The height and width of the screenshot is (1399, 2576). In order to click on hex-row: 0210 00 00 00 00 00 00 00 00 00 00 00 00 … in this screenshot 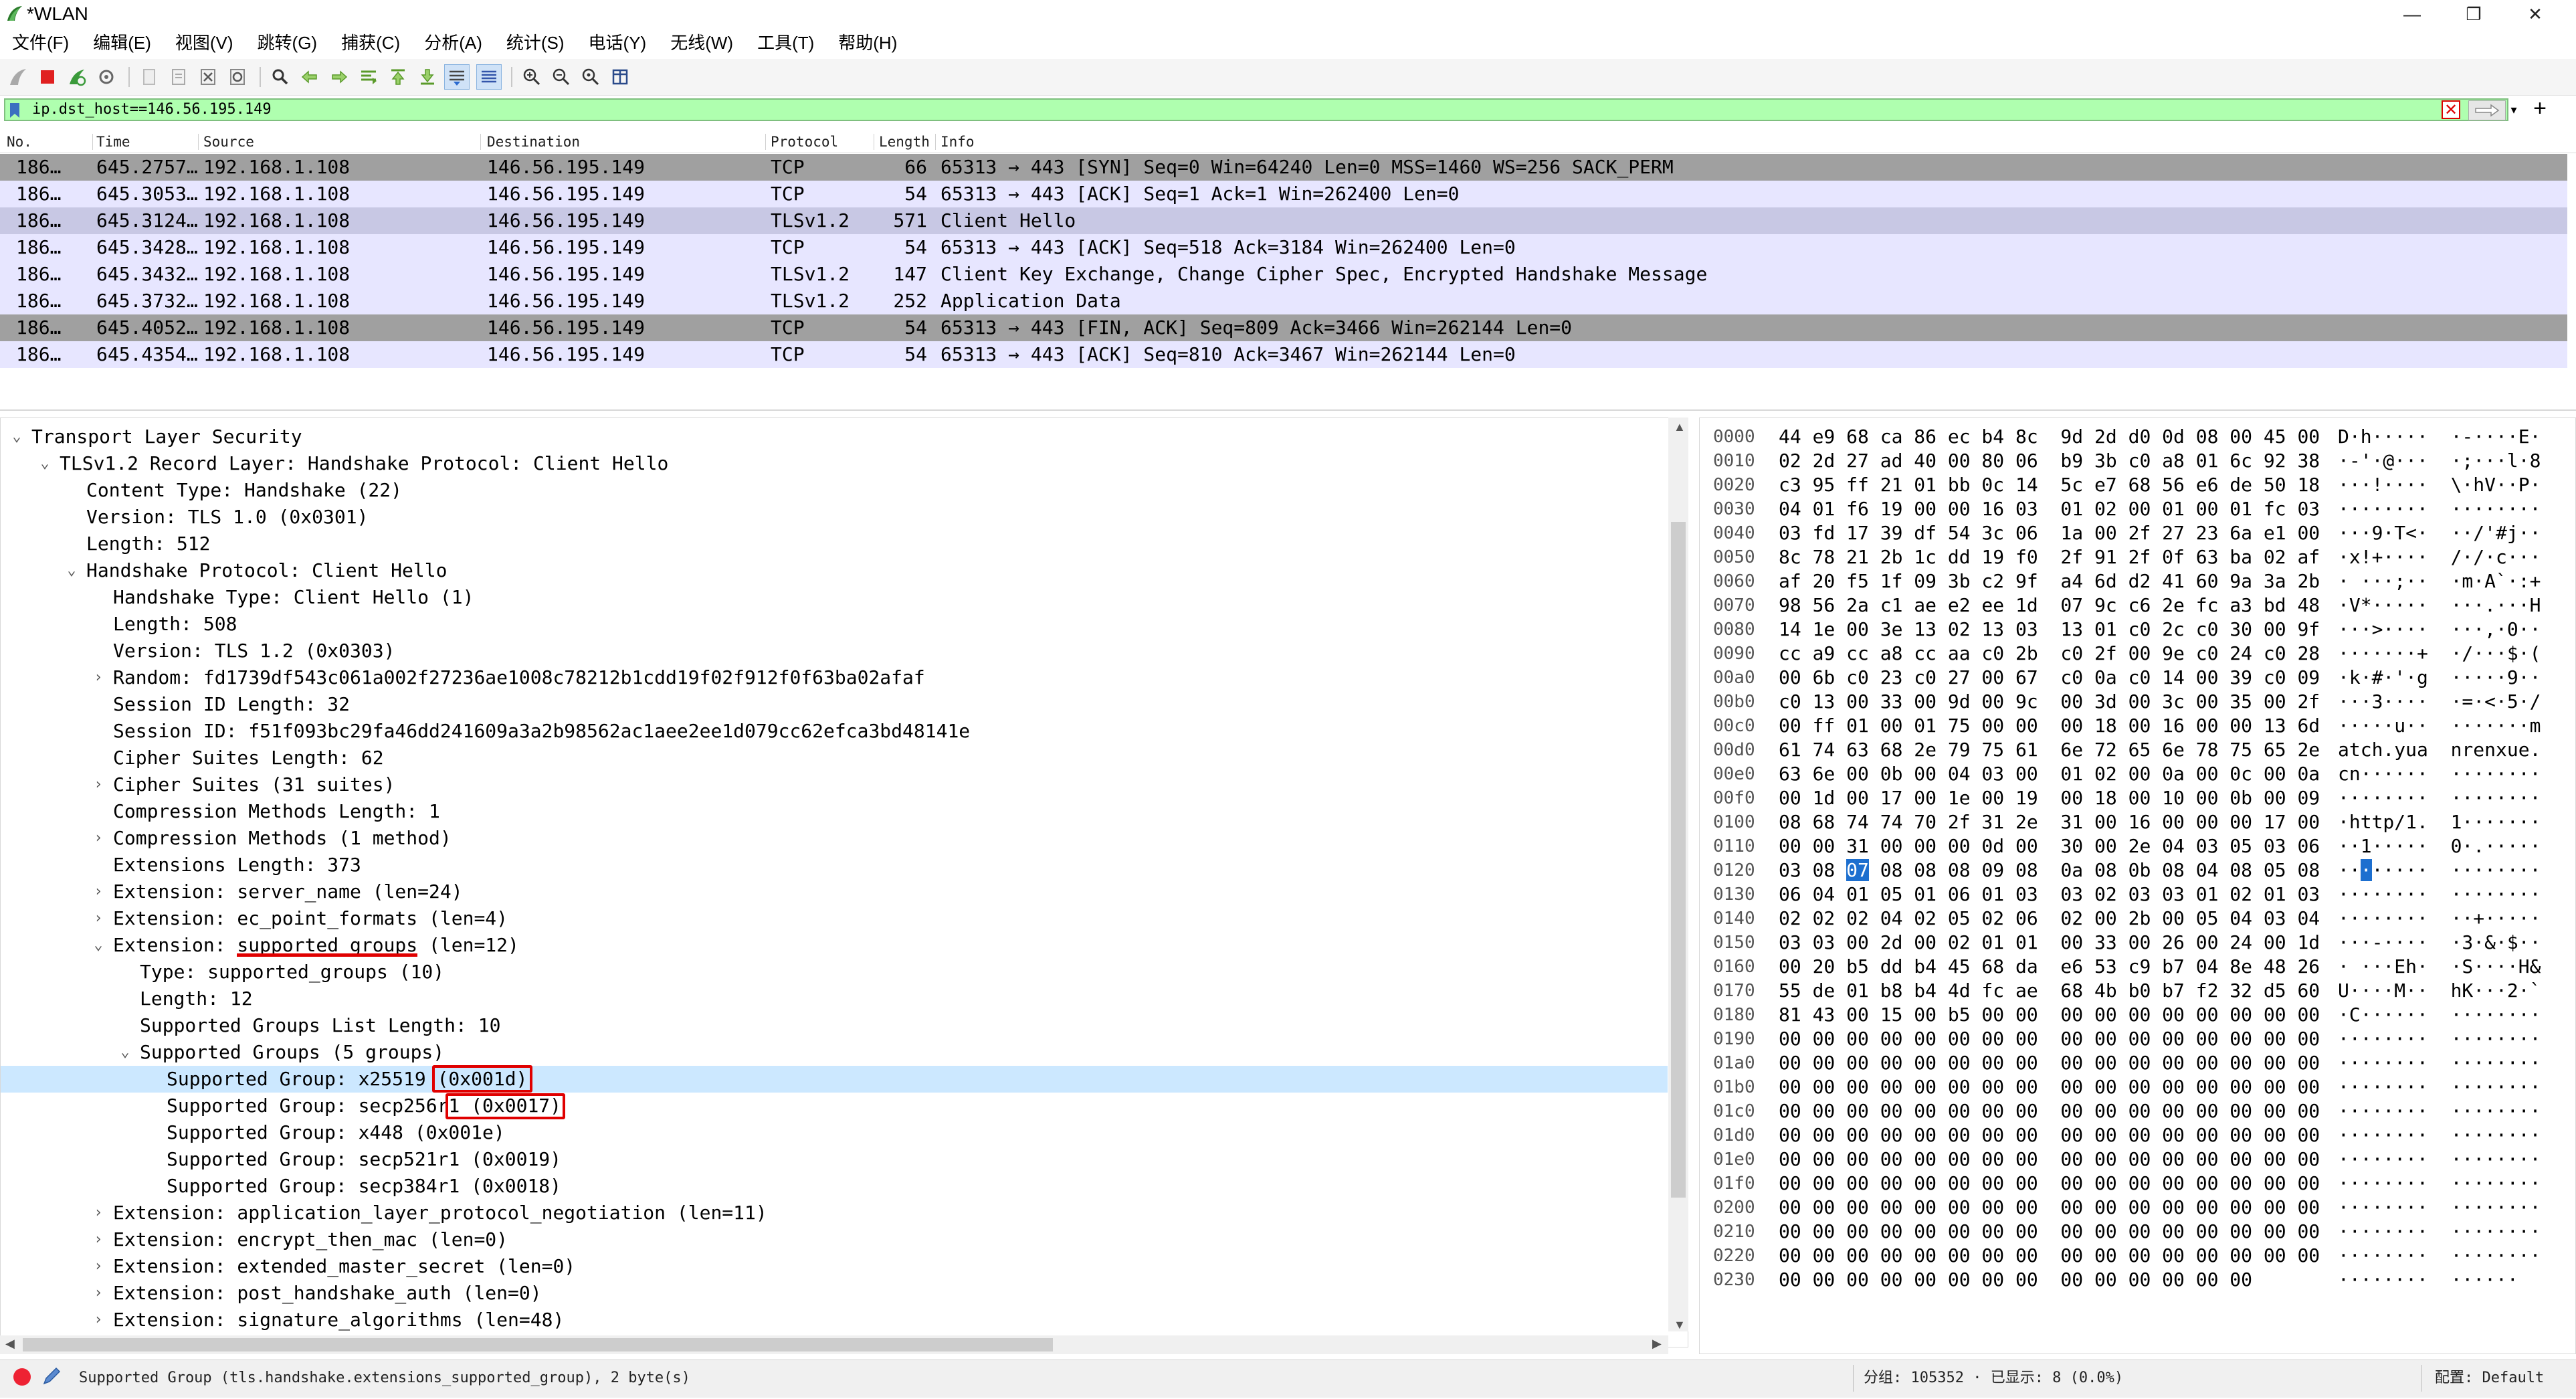, I will do `click(2137, 1232)`.